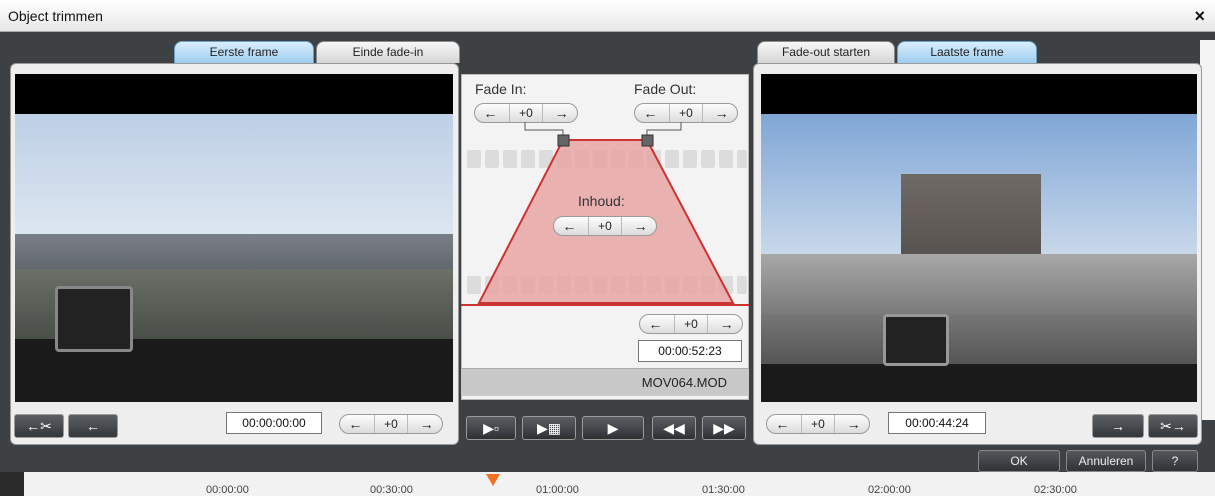 The image size is (1215, 496). What do you see at coordinates (391, 490) in the screenshot?
I see `timeline-tick: 00:30:00` at bounding box center [391, 490].